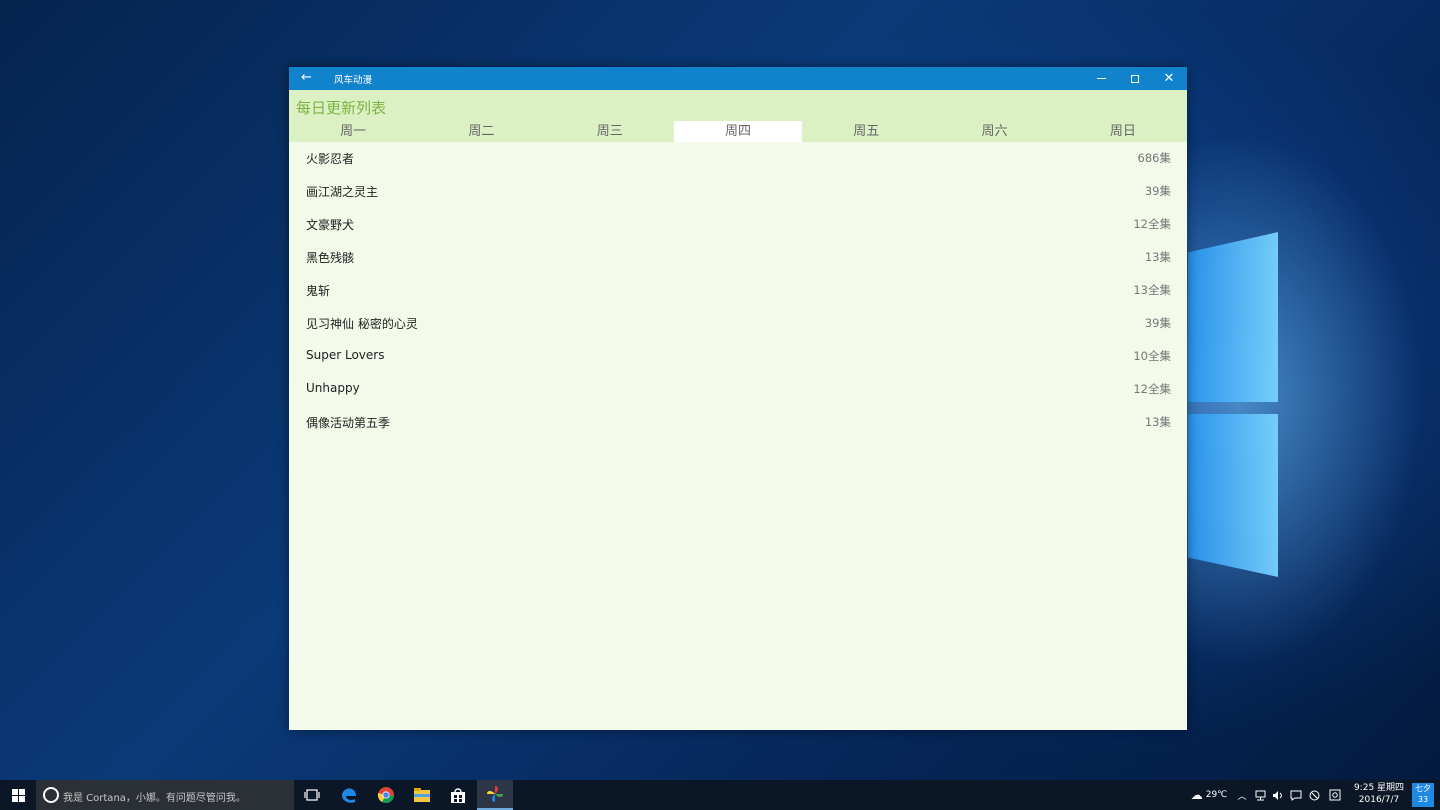  I want to click on keyboard-icon, so click(1335, 795).